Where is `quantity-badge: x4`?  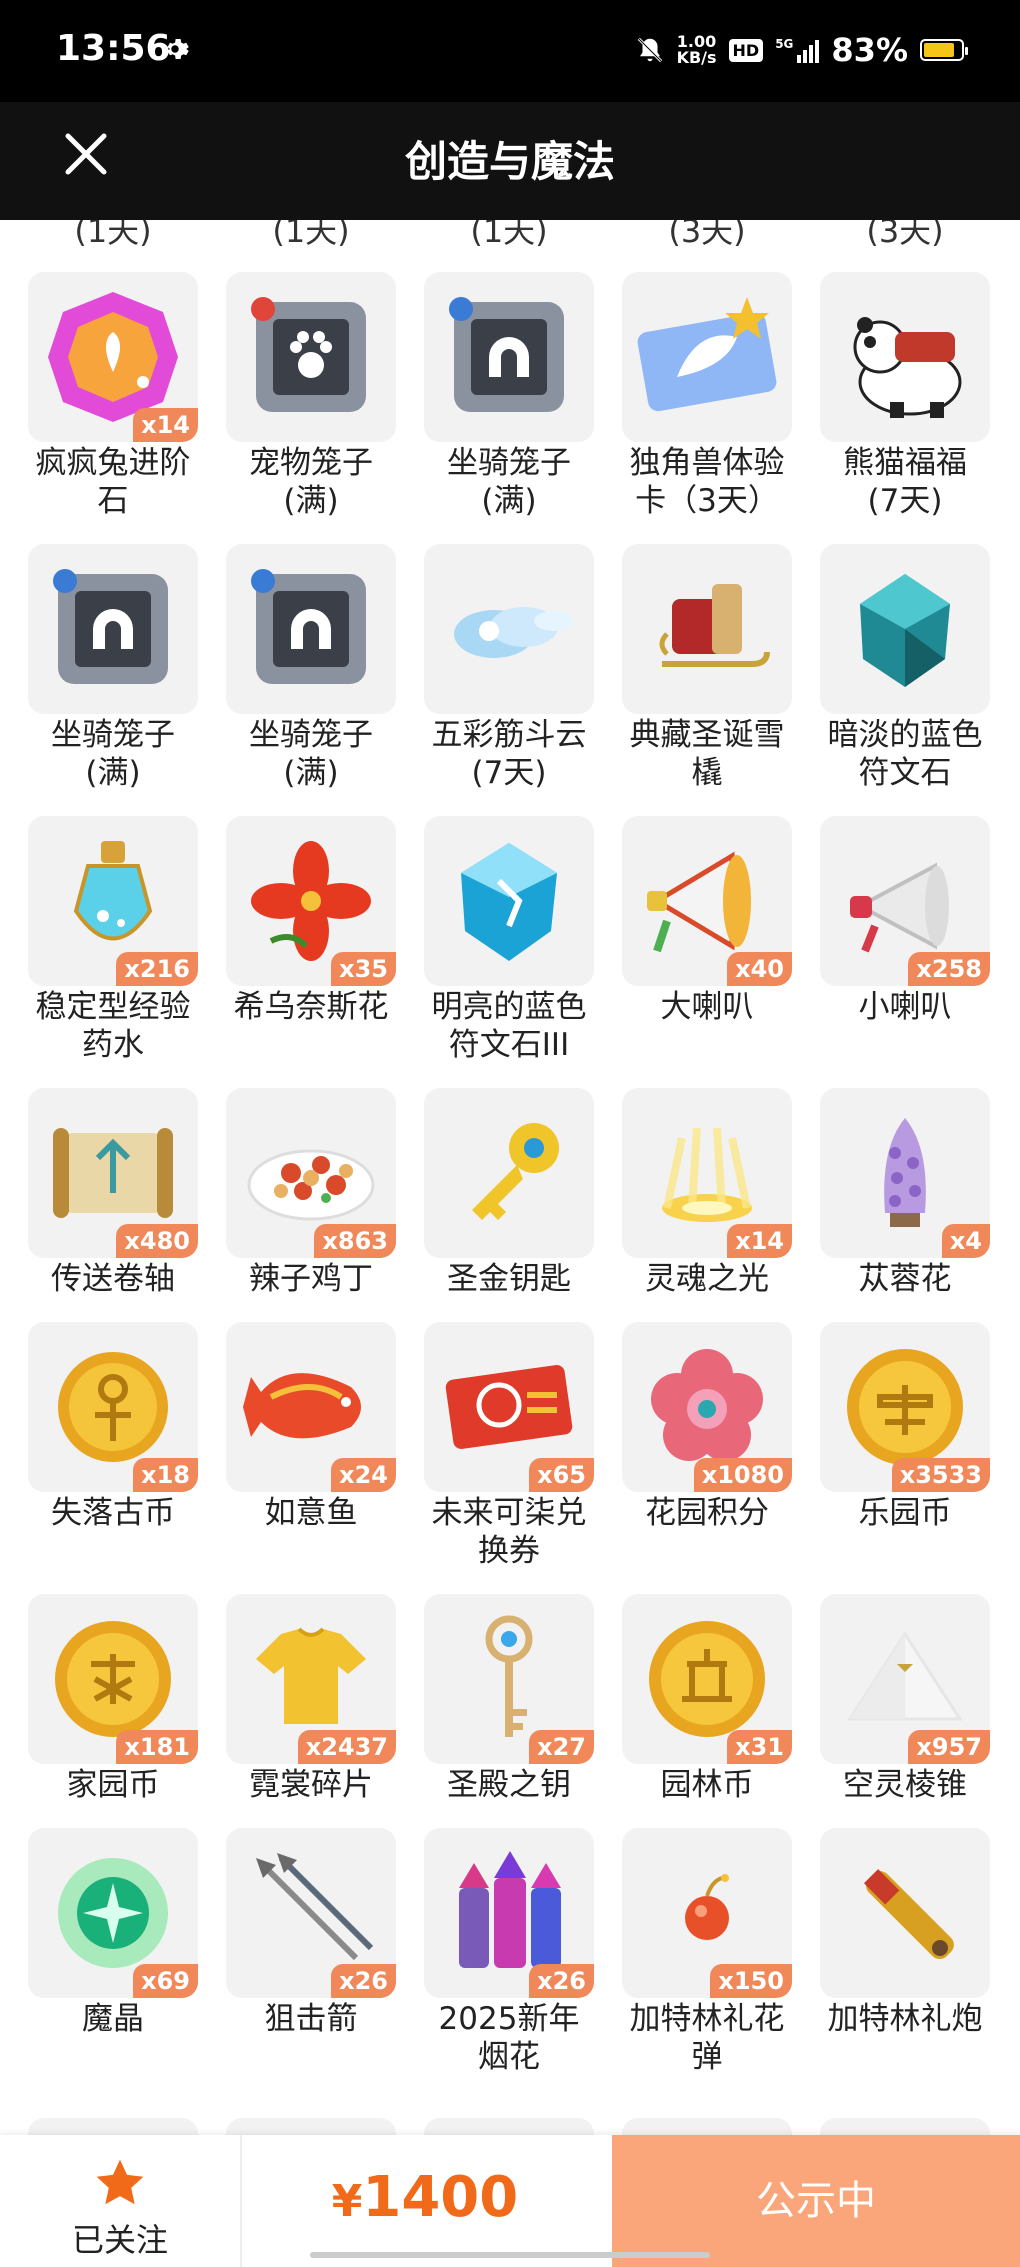 quantity-badge: x4 is located at coordinates (965, 1241).